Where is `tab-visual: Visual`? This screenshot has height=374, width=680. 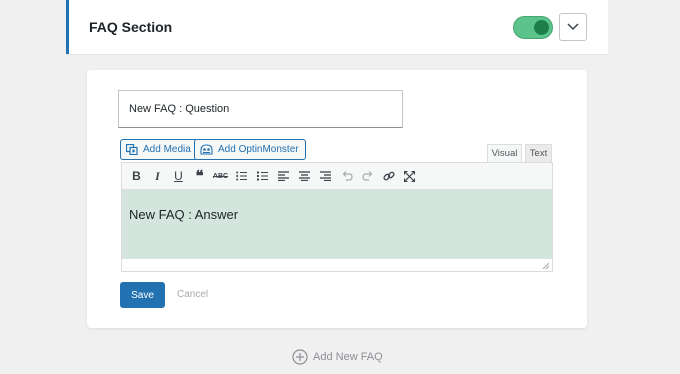
tab-visual: Visual is located at coordinates (504, 153).